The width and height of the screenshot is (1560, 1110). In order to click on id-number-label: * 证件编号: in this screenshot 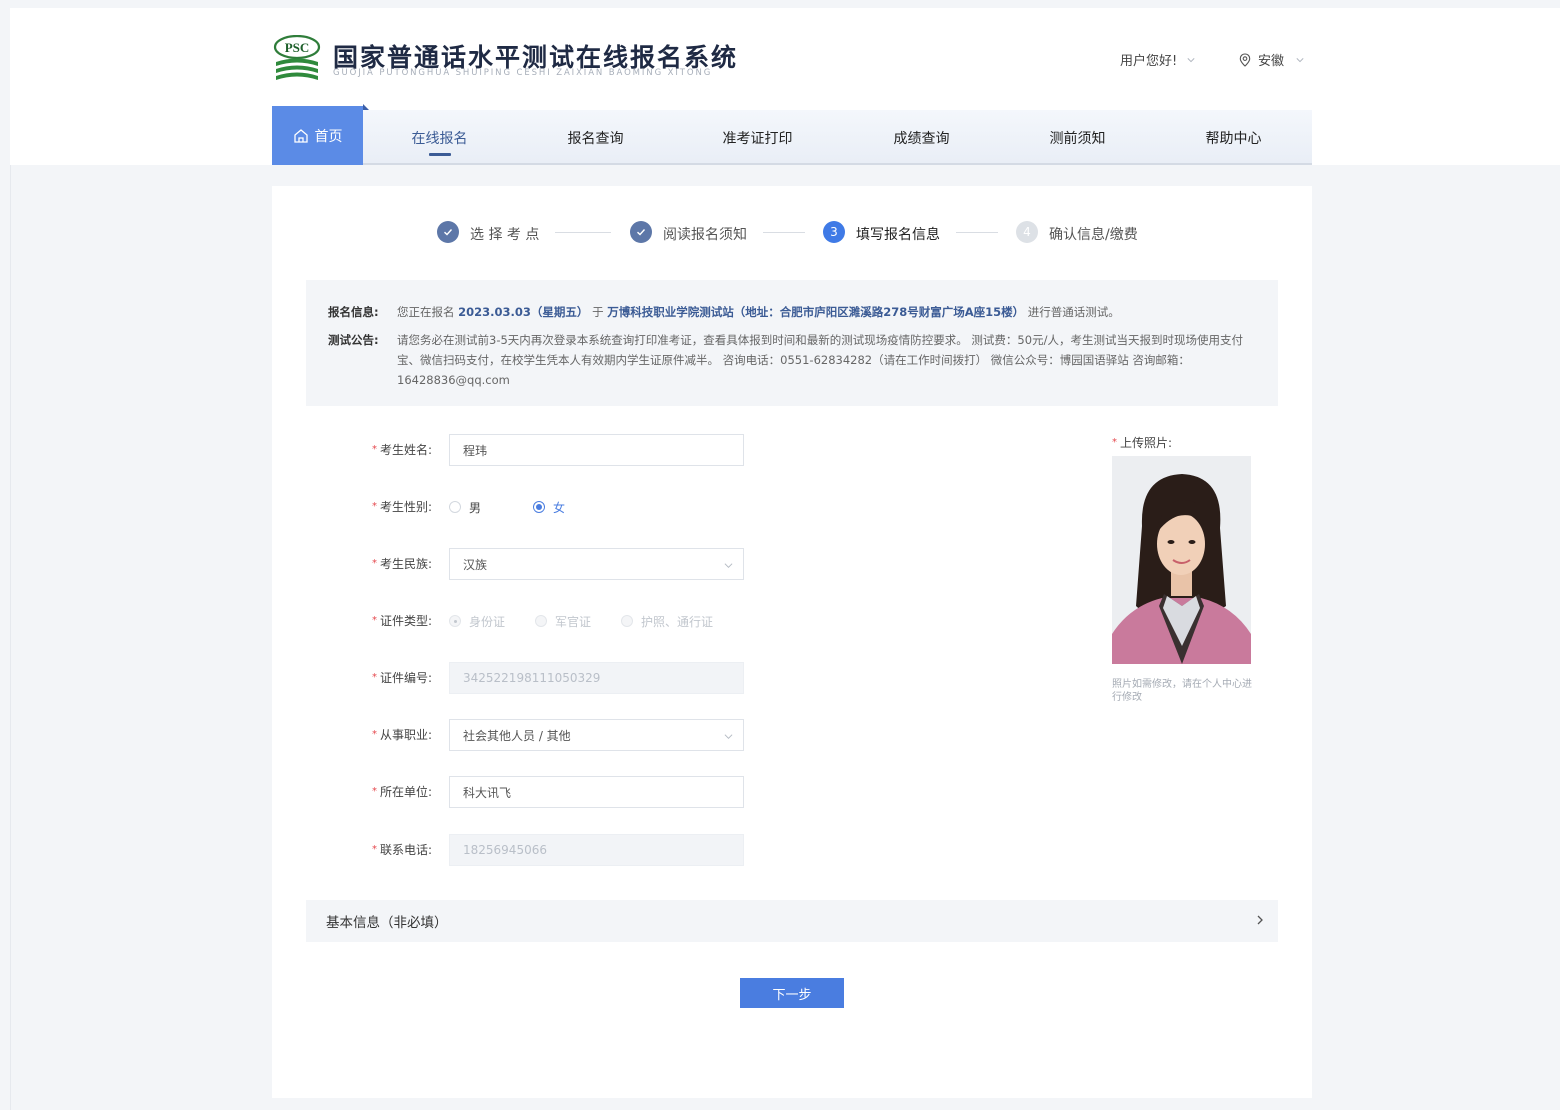, I will do `click(401, 678)`.